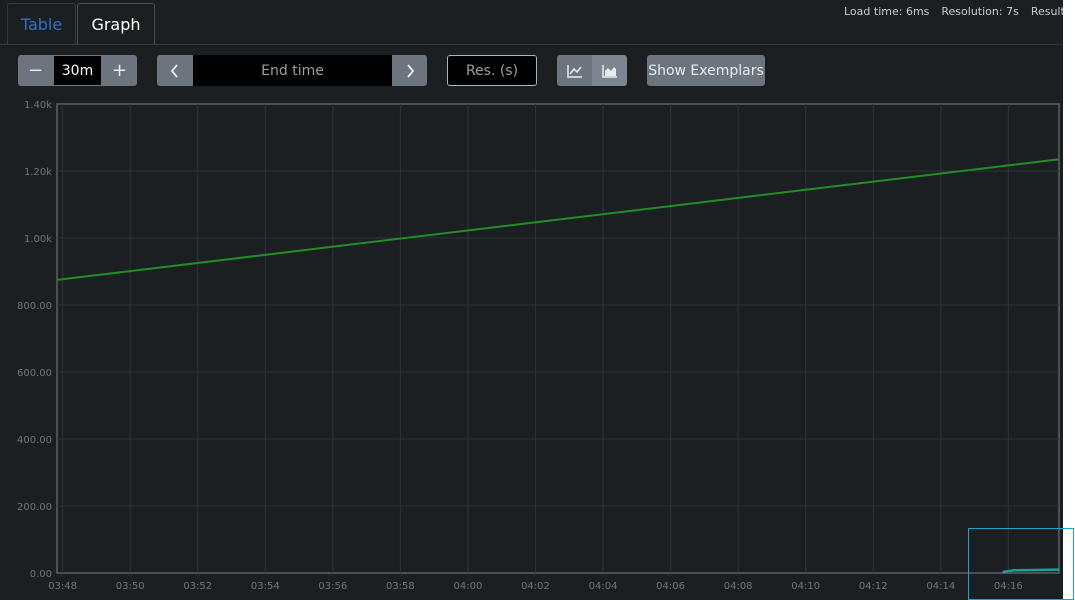  I want to click on line-chart-icon, so click(574, 71).